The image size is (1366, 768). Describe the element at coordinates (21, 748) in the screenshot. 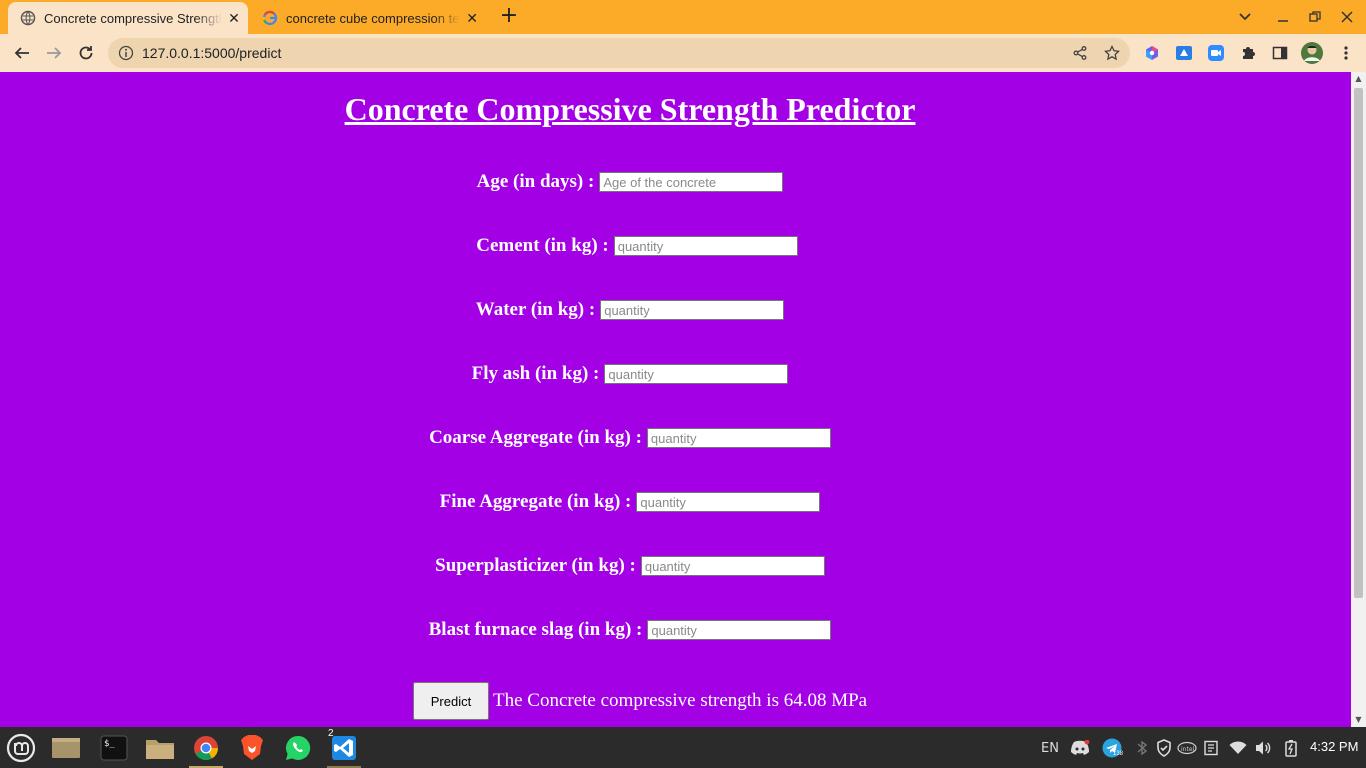

I see `mint-menu-icon` at that location.